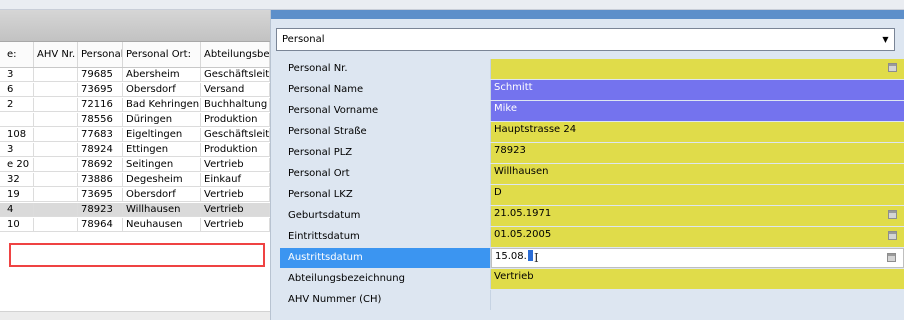  I want to click on table-cell: 19, so click(19, 195).